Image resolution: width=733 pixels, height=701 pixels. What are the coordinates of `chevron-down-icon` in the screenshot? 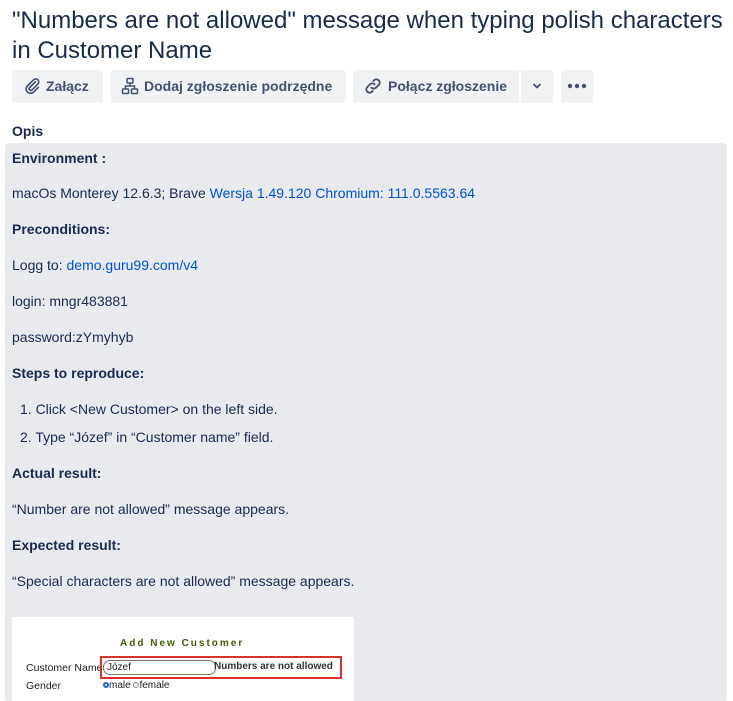 It's located at (537, 86).